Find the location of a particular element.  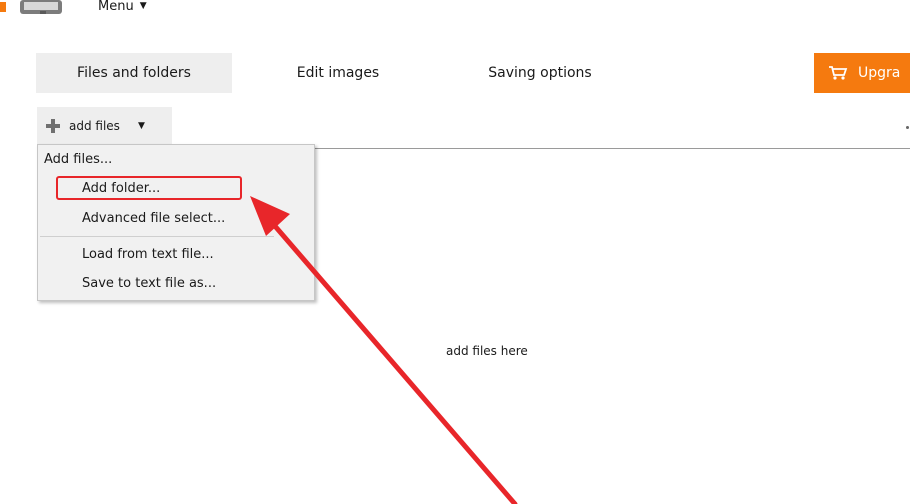

menu-button: Menu ▼ is located at coordinates (122, 8).